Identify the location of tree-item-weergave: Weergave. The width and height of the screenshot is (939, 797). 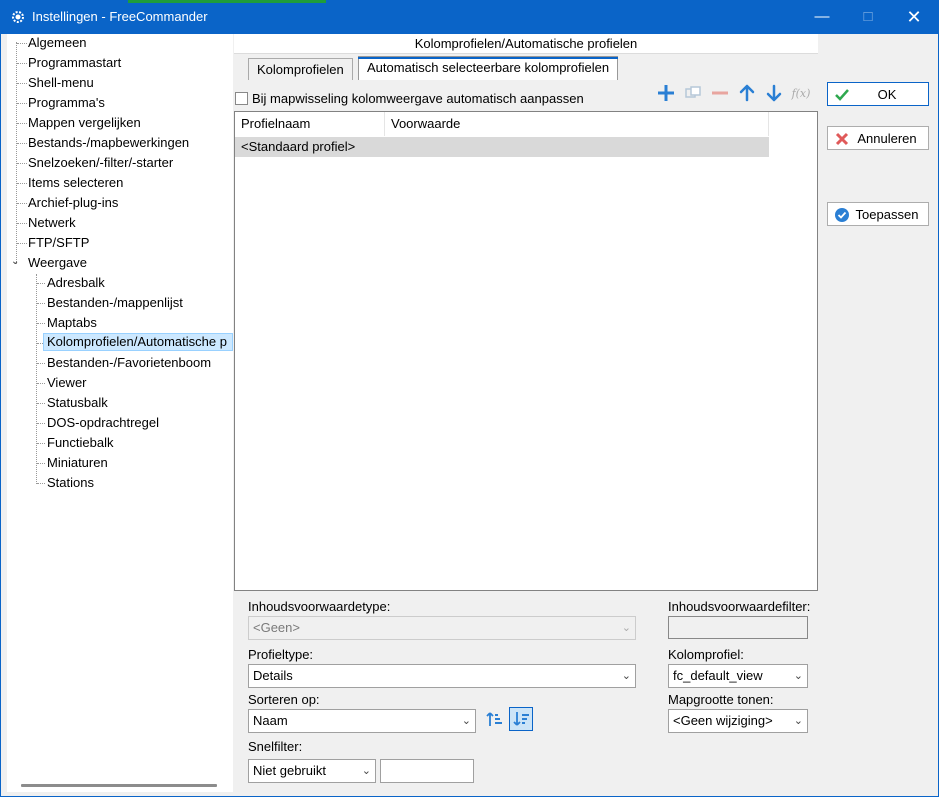
(57, 263).